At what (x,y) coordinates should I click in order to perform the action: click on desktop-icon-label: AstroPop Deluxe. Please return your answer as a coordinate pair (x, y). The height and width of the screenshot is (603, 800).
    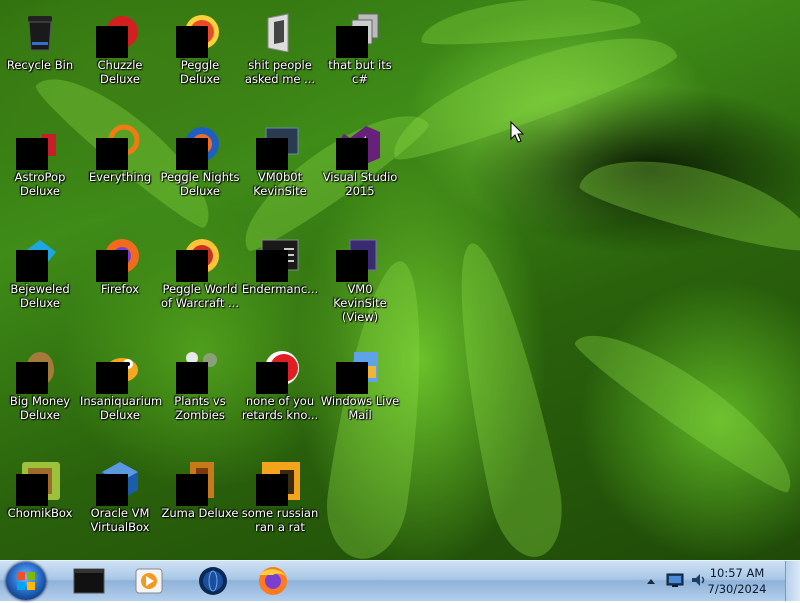
    Looking at the image, I should click on (40, 184).